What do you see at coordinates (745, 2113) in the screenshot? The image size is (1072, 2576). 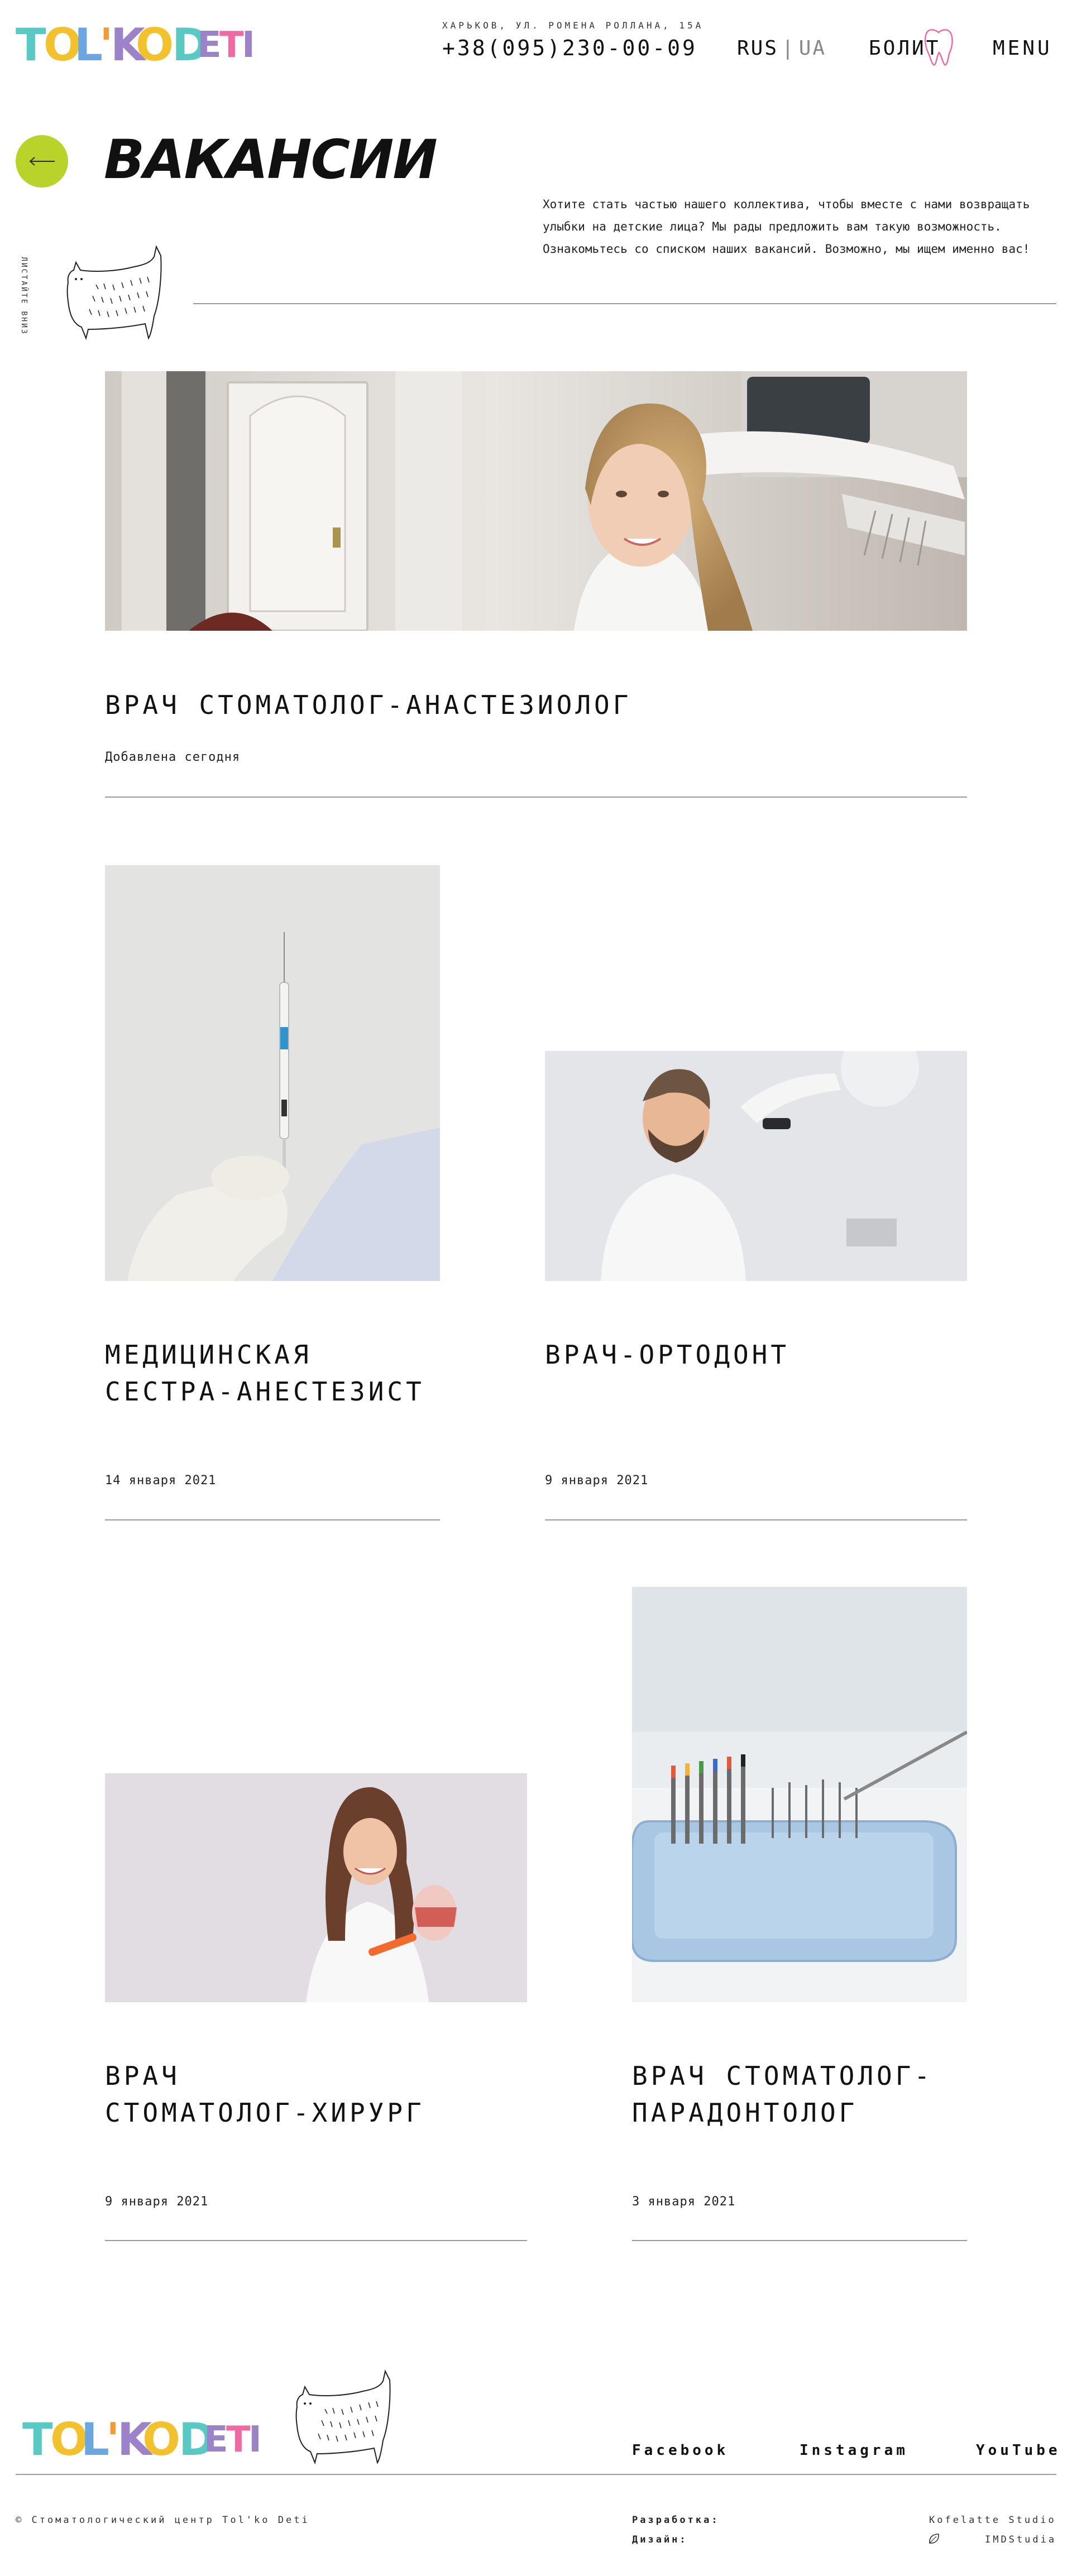 I see `vacancy-title-line: ПАРАДОНТОЛОГ` at bounding box center [745, 2113].